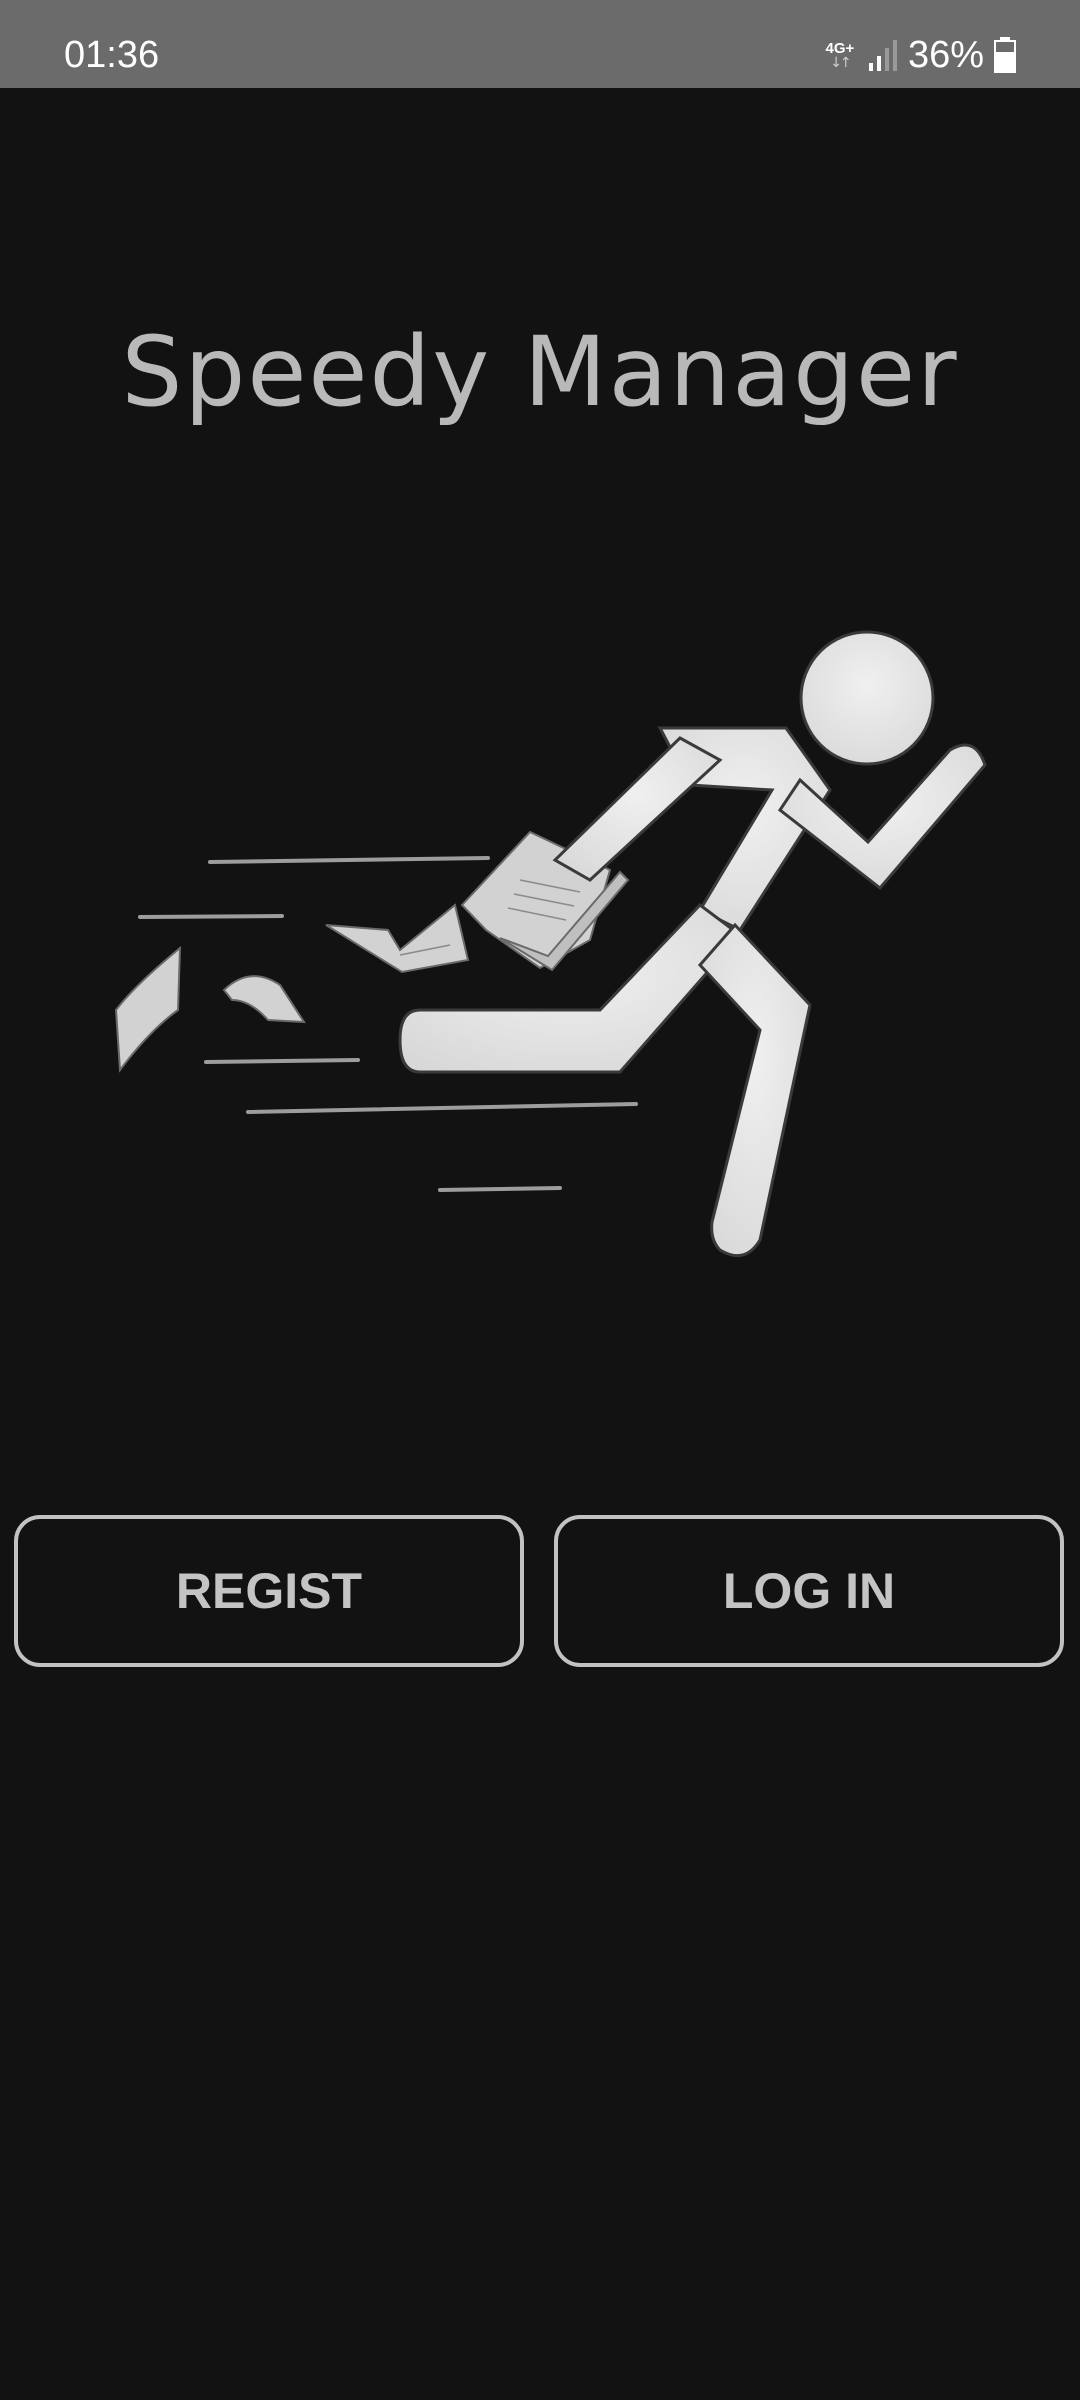  What do you see at coordinates (269, 1591) in the screenshot?
I see `register-button: REGIST` at bounding box center [269, 1591].